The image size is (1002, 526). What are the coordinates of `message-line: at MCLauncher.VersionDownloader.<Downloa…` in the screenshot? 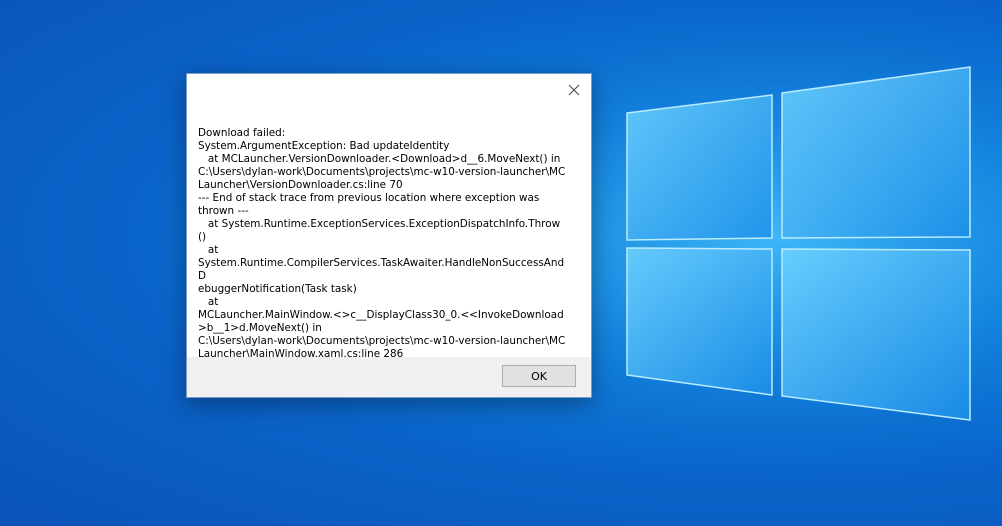 It's located at (379, 159).